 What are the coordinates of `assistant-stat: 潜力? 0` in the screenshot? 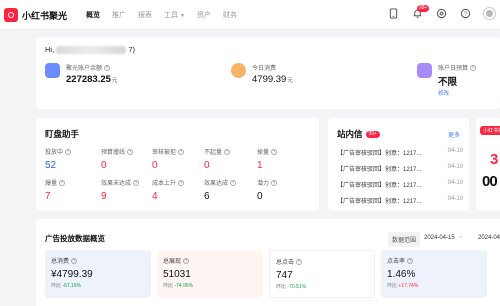 It's located at (287, 190).